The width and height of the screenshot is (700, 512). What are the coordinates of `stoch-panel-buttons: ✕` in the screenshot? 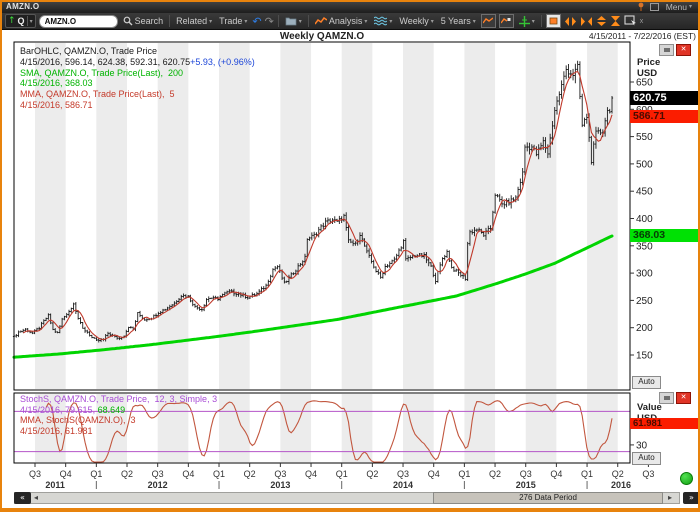 It's located at (675, 398).